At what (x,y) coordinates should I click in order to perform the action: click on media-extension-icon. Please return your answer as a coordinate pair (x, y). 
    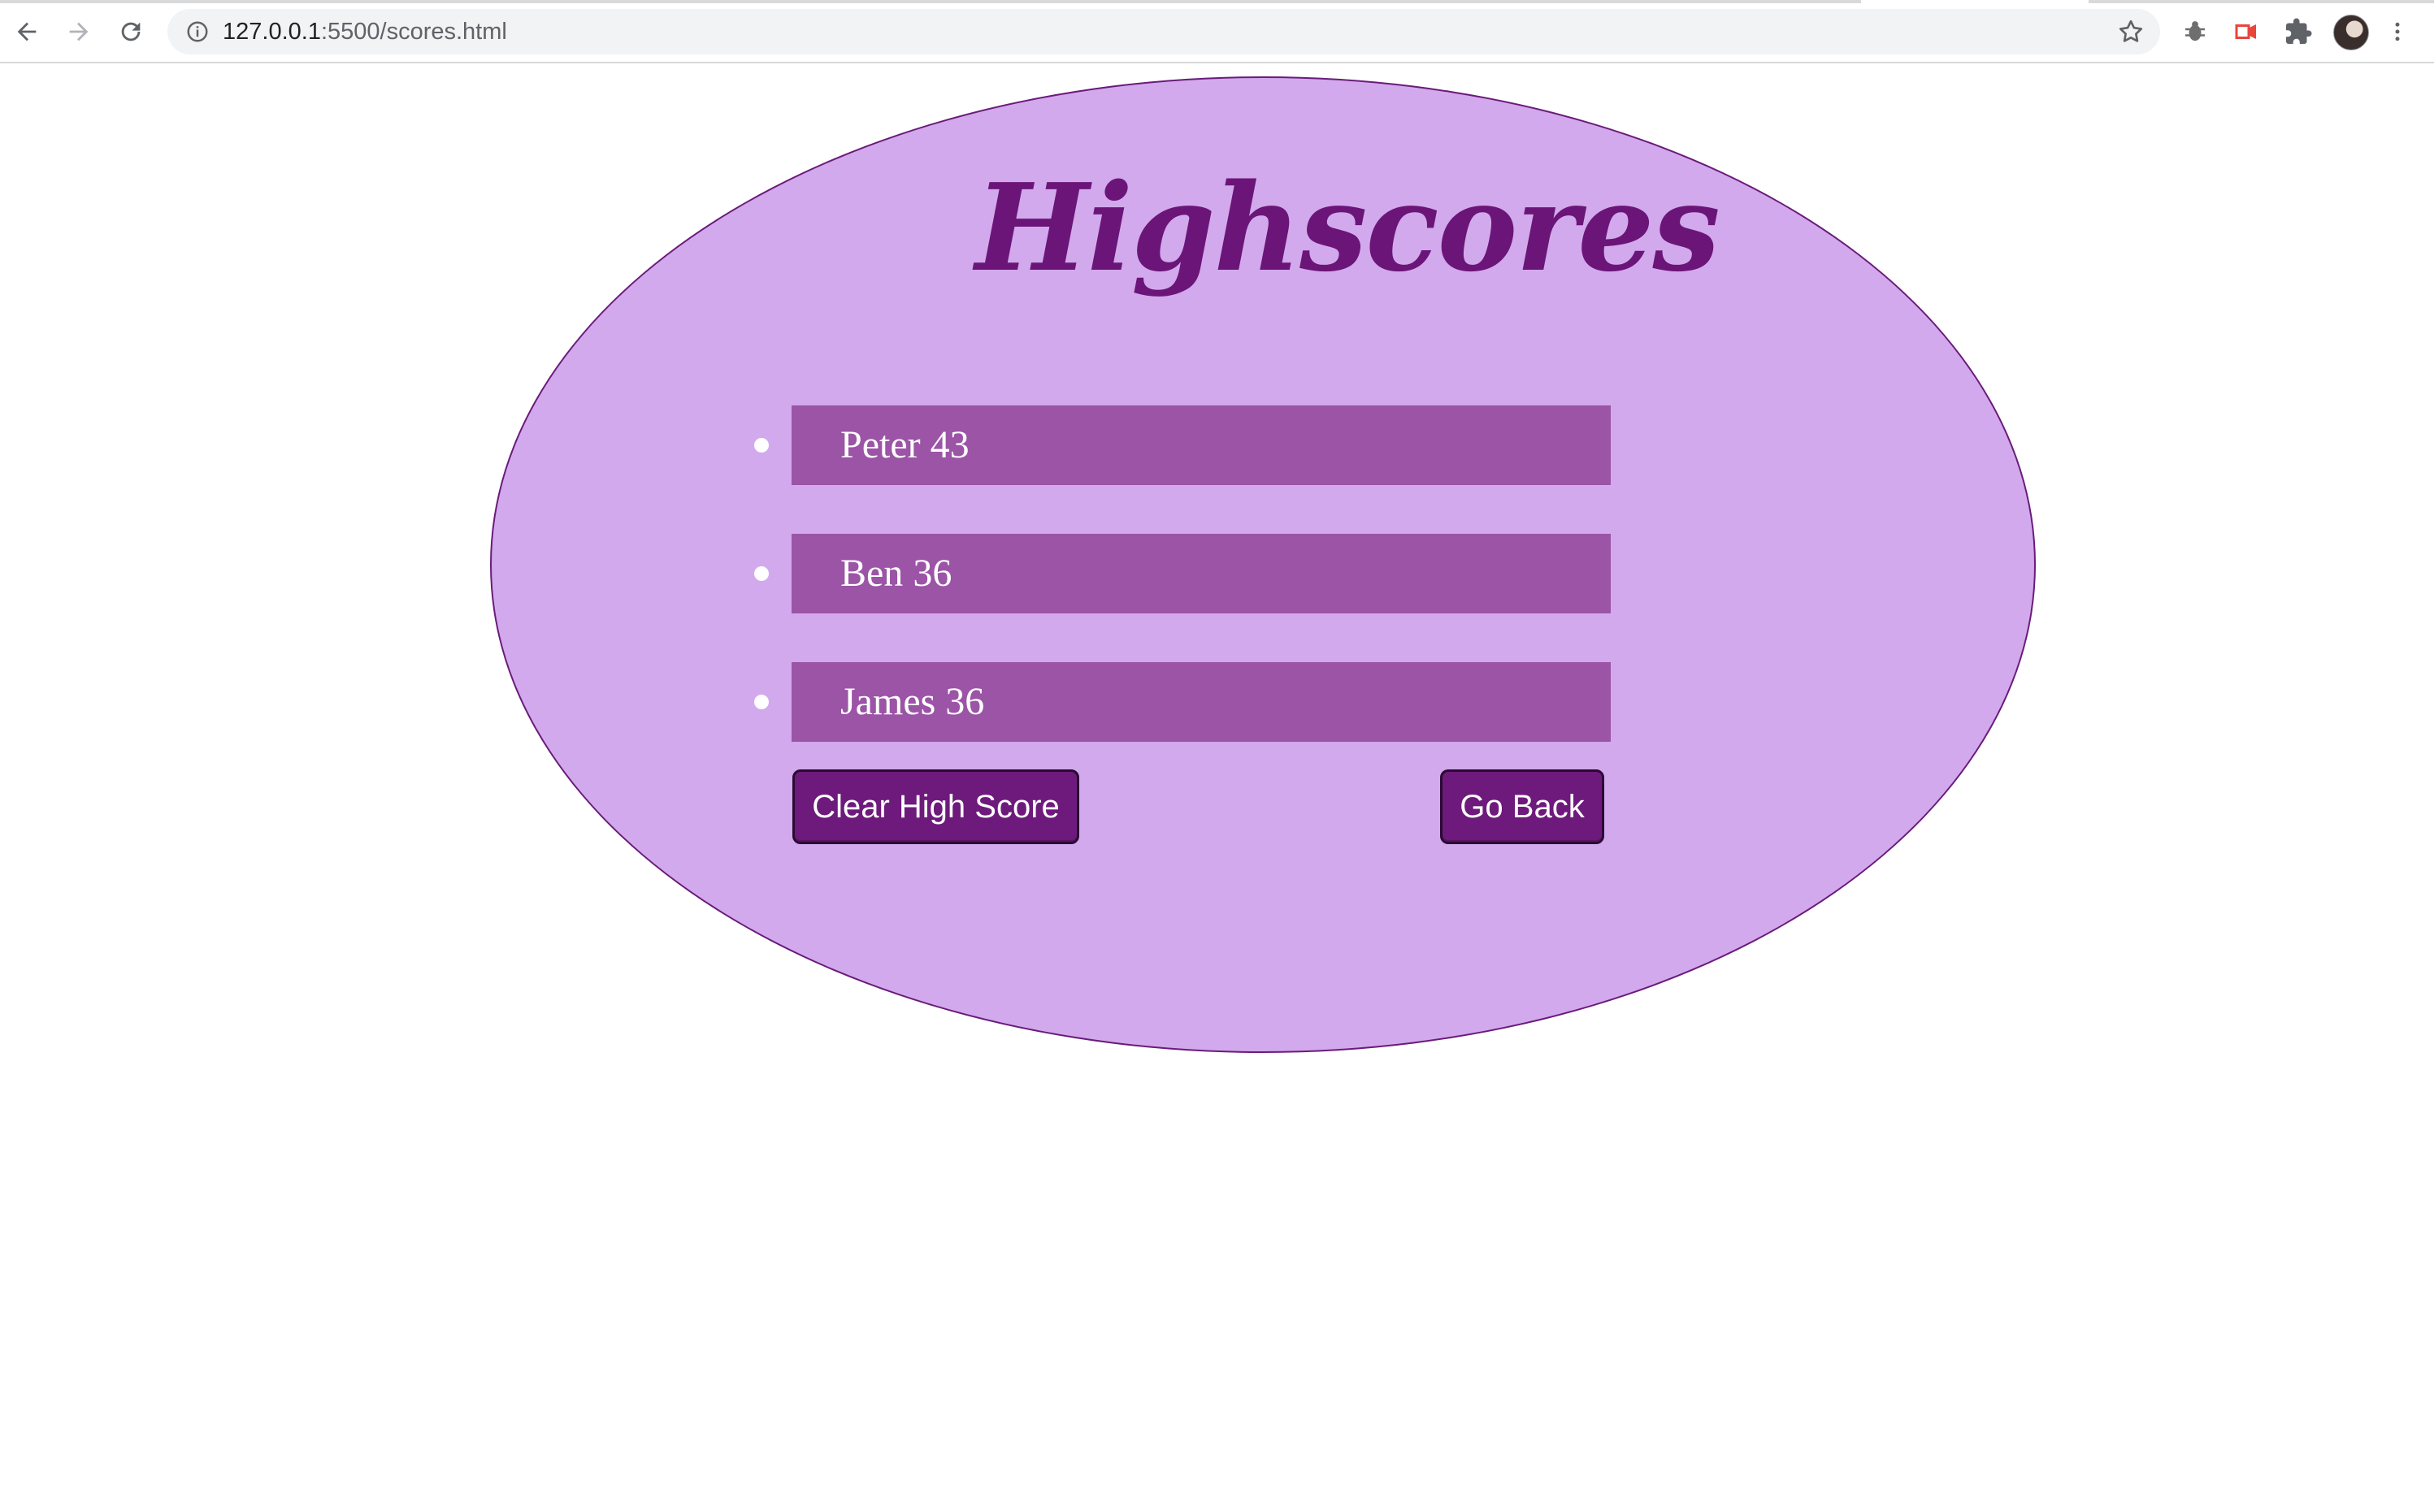
    Looking at the image, I should click on (2245, 32).